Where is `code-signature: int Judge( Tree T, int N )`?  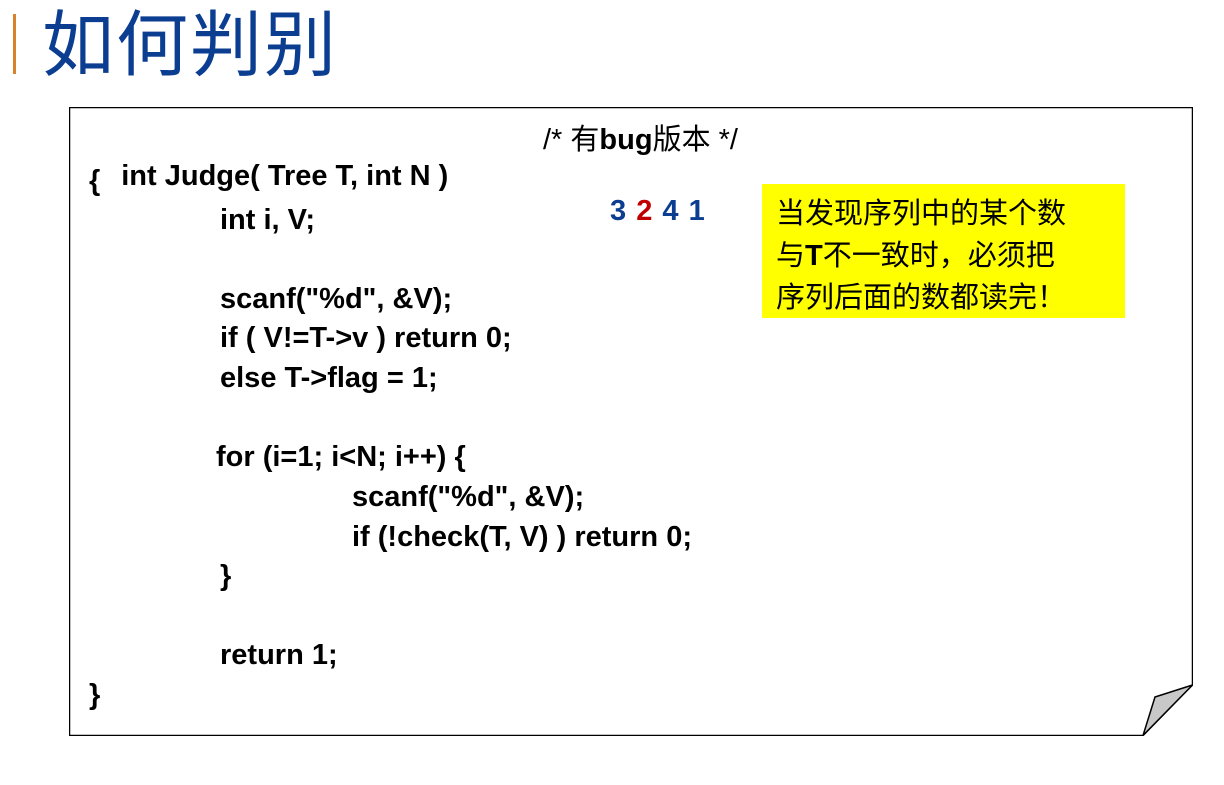
code-signature: int Judge( Tree T, int N ) is located at coordinates (285, 176).